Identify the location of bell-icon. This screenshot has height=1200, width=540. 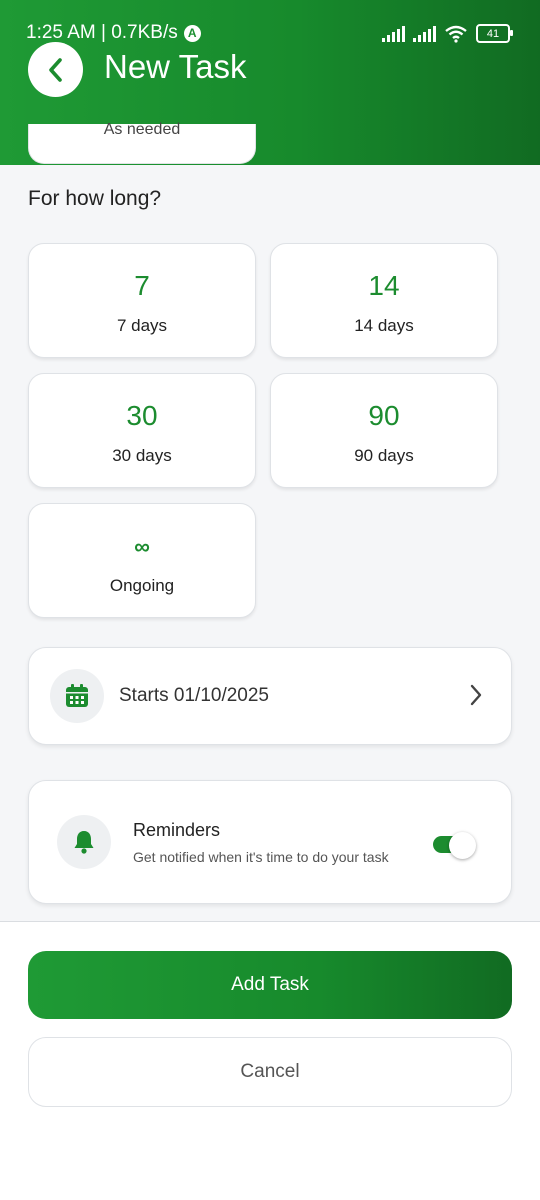
(84, 842).